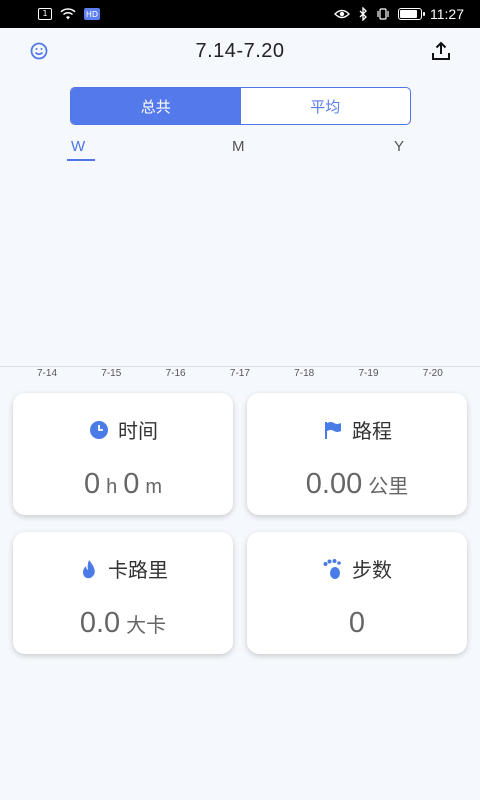 The width and height of the screenshot is (480, 800). I want to click on time-card-value: 0 h 0 m, so click(123, 484).